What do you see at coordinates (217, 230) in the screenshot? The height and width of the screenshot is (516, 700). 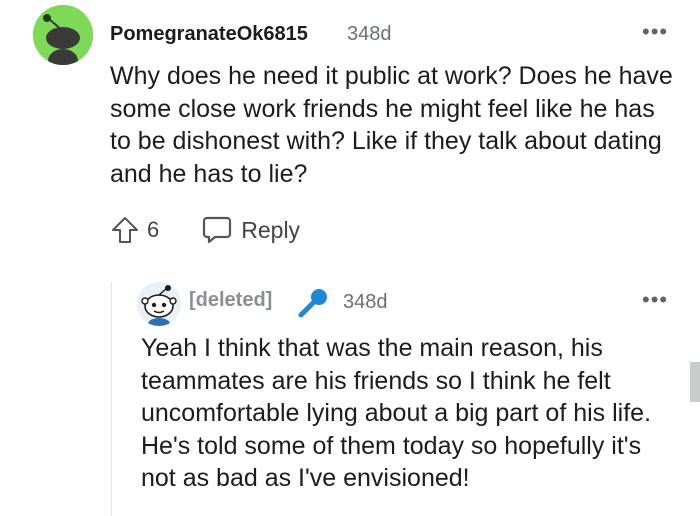 I see `chat-bubble-icon` at bounding box center [217, 230].